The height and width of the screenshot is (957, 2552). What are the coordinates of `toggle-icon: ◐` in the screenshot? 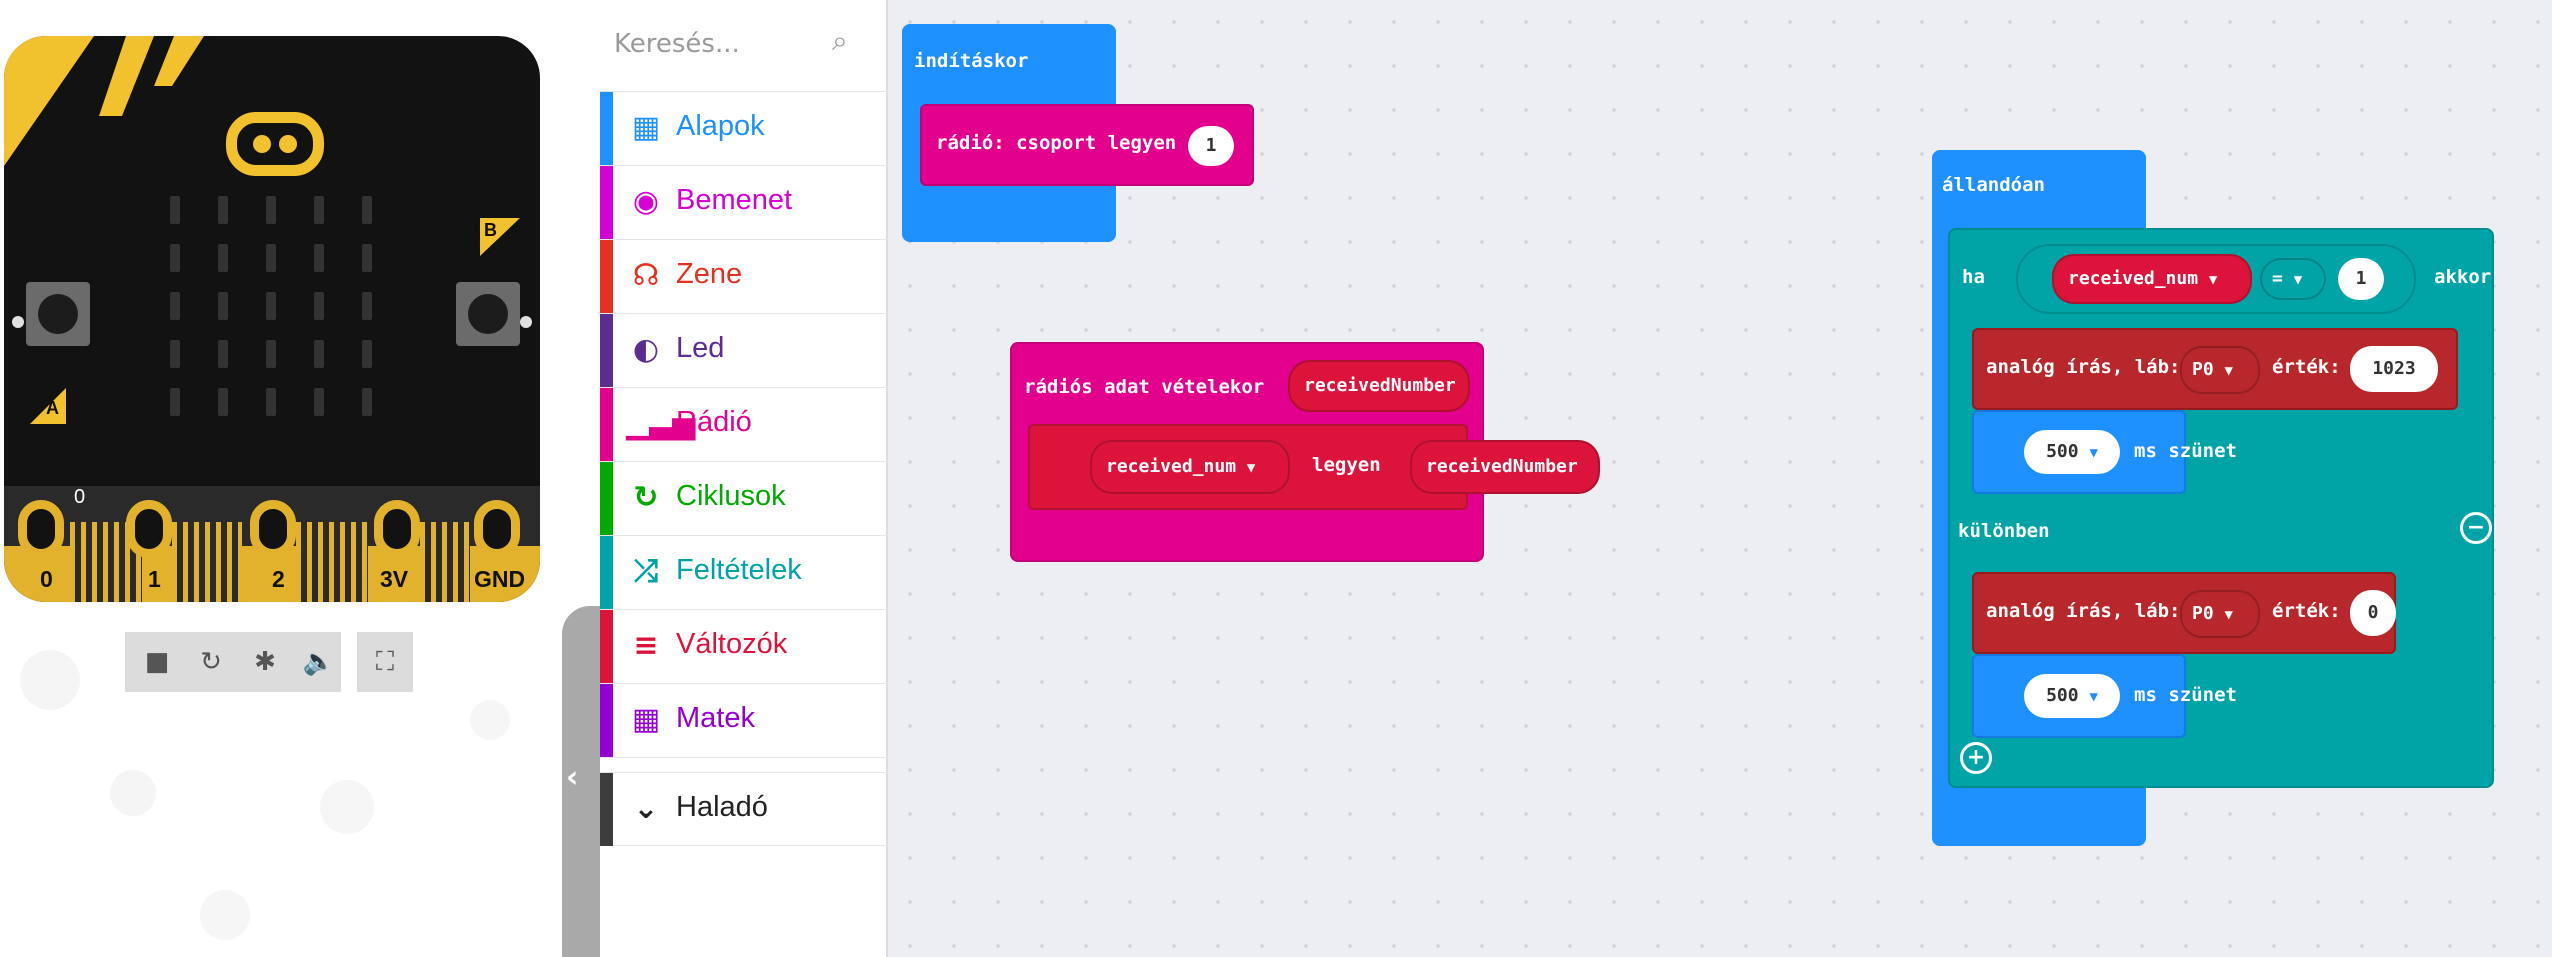 It's located at (646, 349).